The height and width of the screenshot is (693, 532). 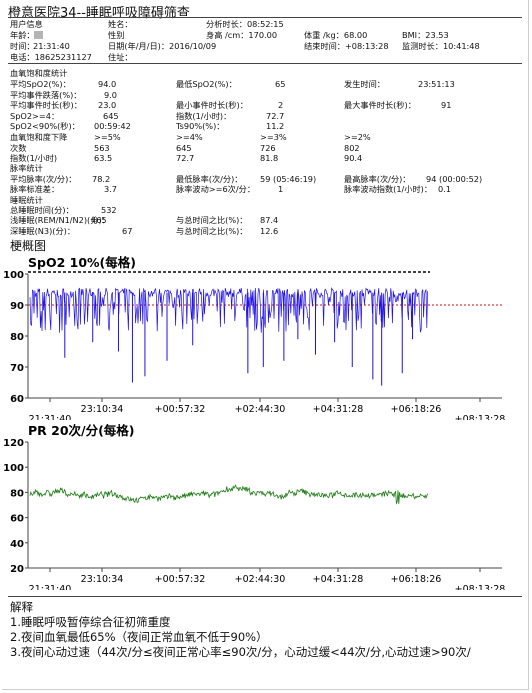 I want to click on drop-table-cell: 72.7, so click(x=185, y=158).